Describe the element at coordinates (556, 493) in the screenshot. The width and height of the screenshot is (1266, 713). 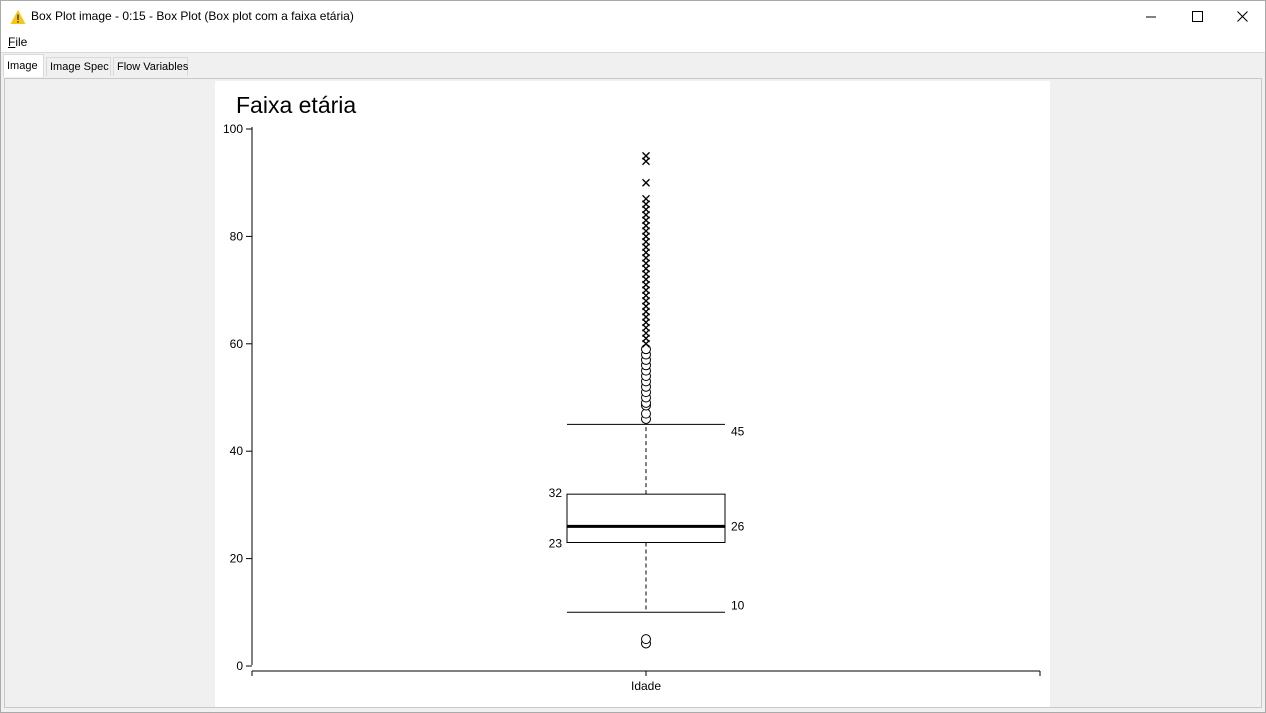
I see `q3-label: 32` at that location.